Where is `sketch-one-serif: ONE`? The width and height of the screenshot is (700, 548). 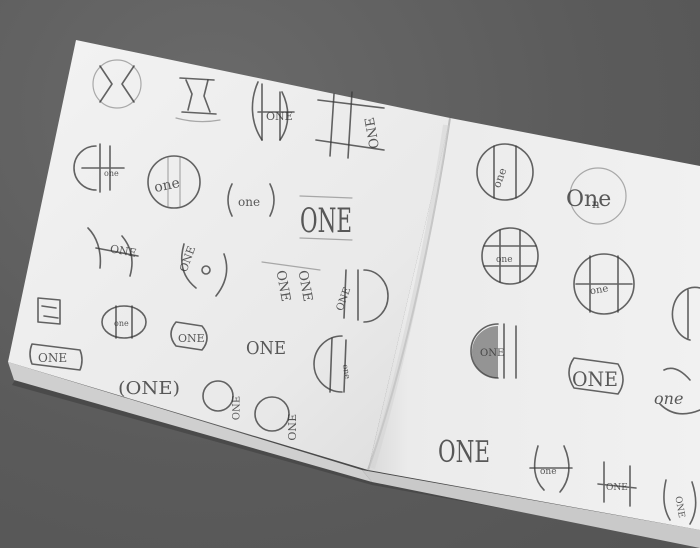 sketch-one-serif: ONE is located at coordinates (266, 348).